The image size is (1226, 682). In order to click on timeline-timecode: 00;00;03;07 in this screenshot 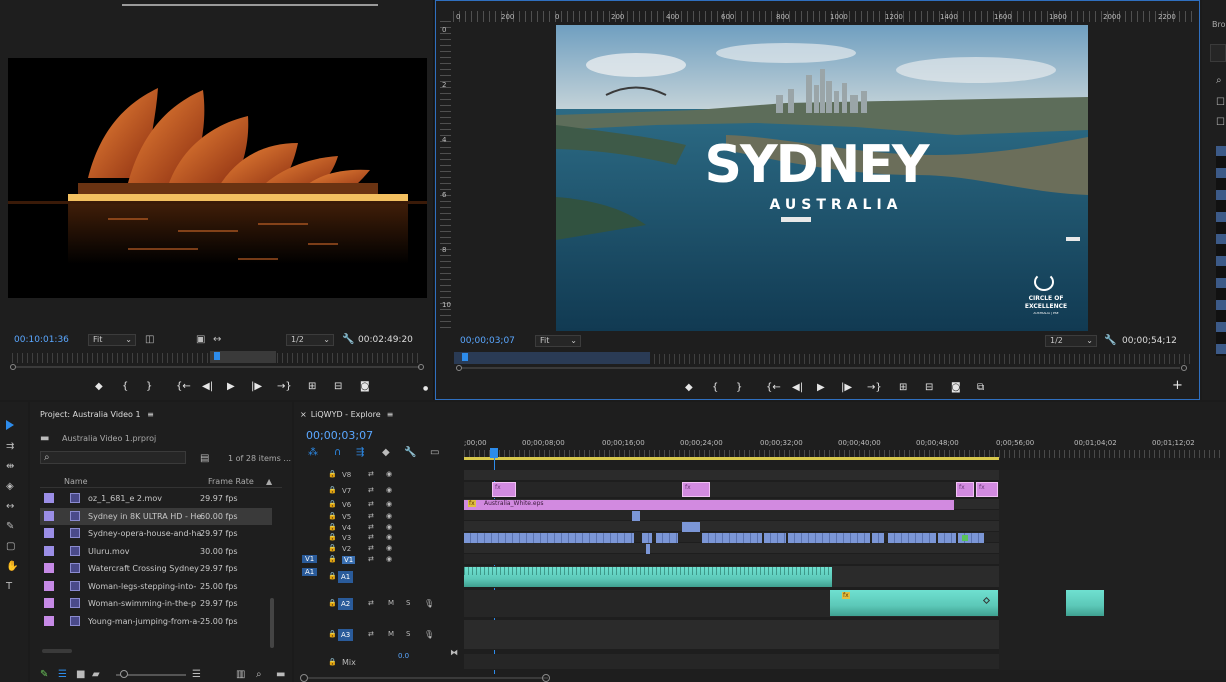, I will do `click(339, 435)`.